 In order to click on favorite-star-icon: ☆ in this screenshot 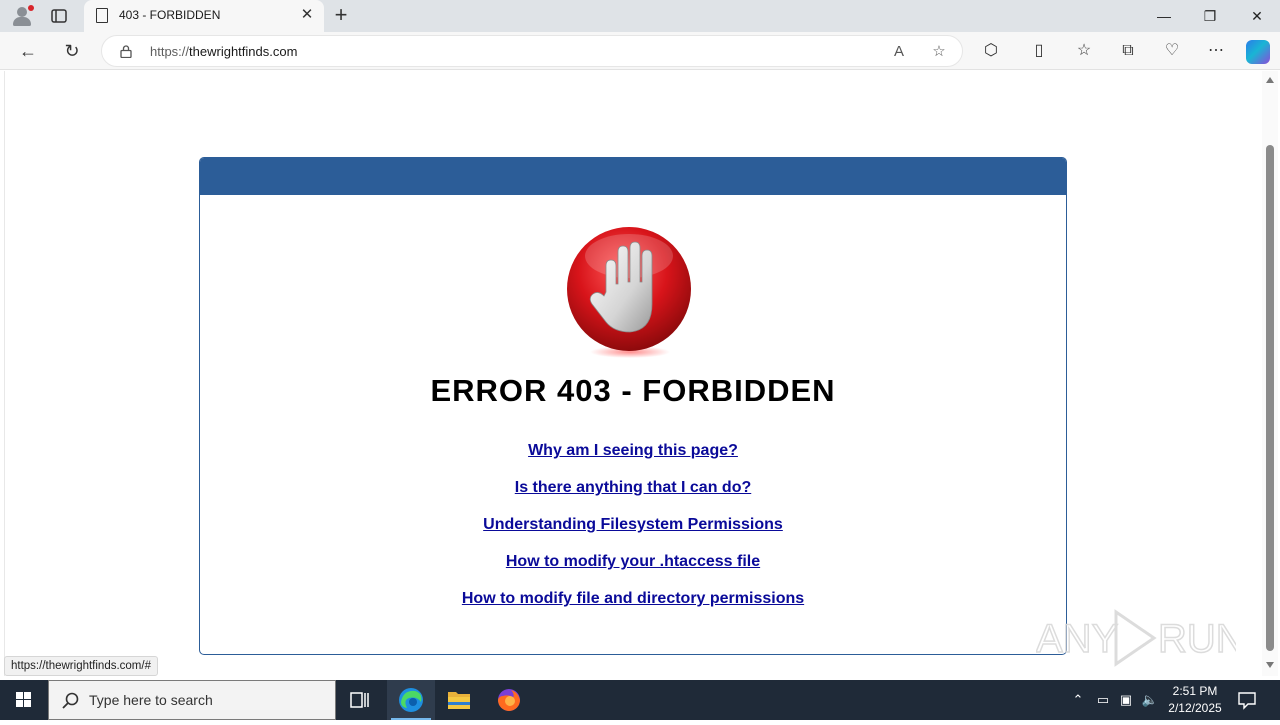, I will do `click(939, 52)`.